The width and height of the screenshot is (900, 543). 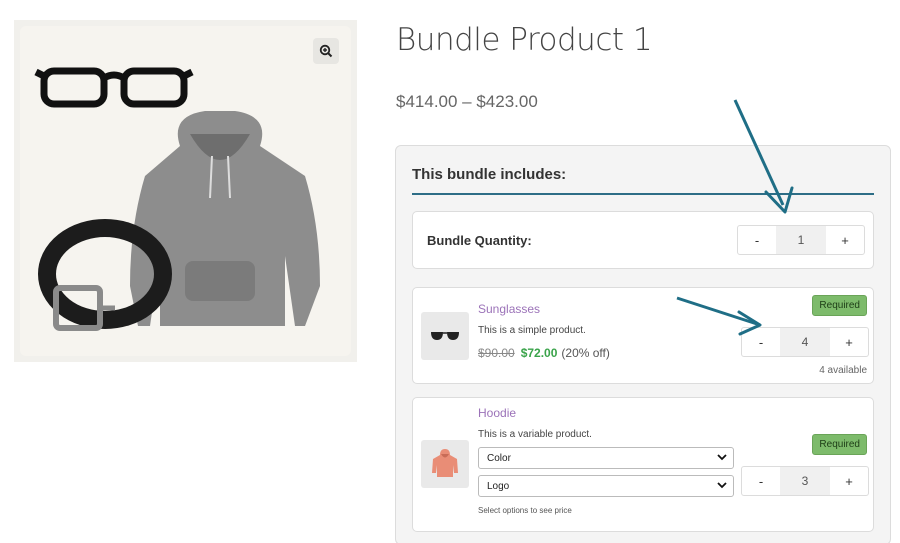 What do you see at coordinates (467, 101) in the screenshot?
I see `price-range: $414.00 – $423.00` at bounding box center [467, 101].